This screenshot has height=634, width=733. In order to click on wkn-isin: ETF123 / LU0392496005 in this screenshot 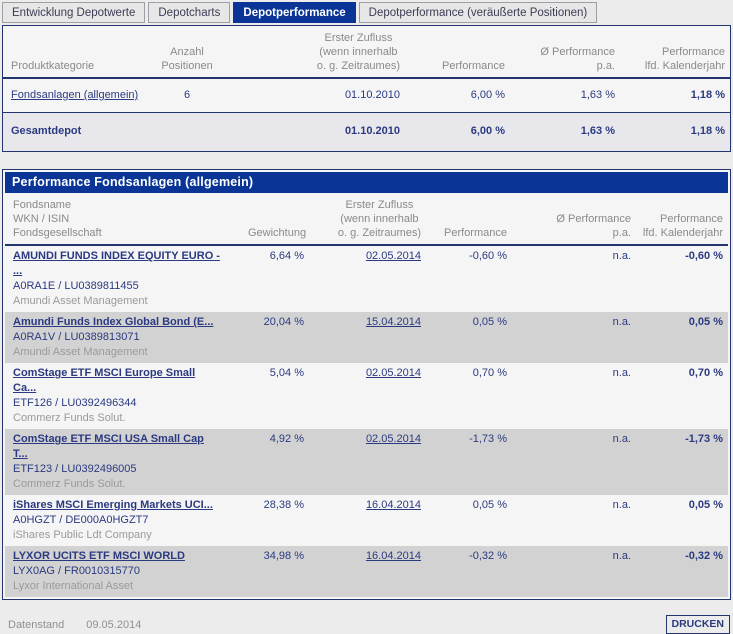, I will do `click(75, 469)`.